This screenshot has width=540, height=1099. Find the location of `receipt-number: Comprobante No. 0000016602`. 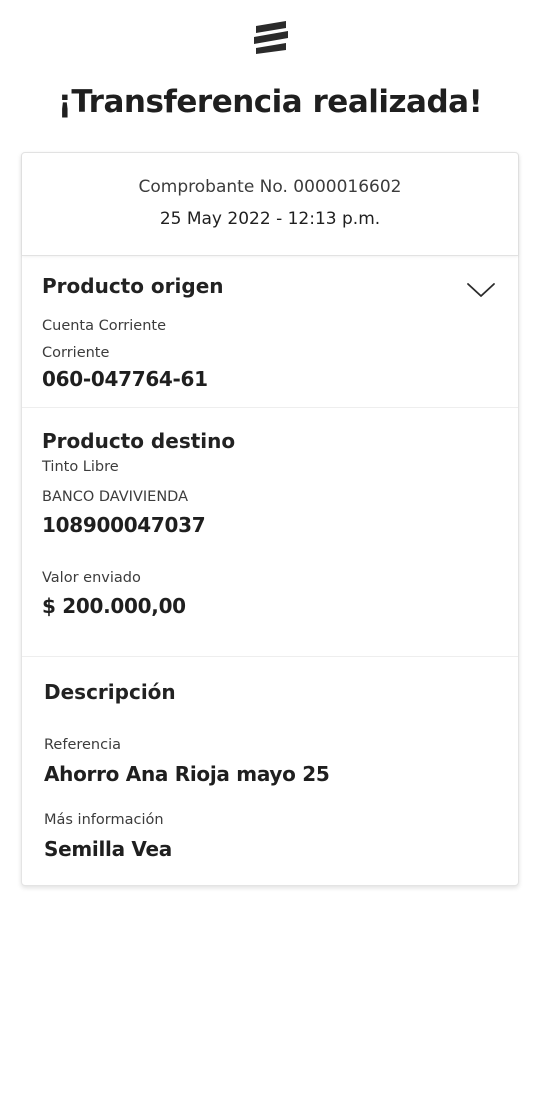

receipt-number: Comprobante No. 0000016602 is located at coordinates (270, 187).